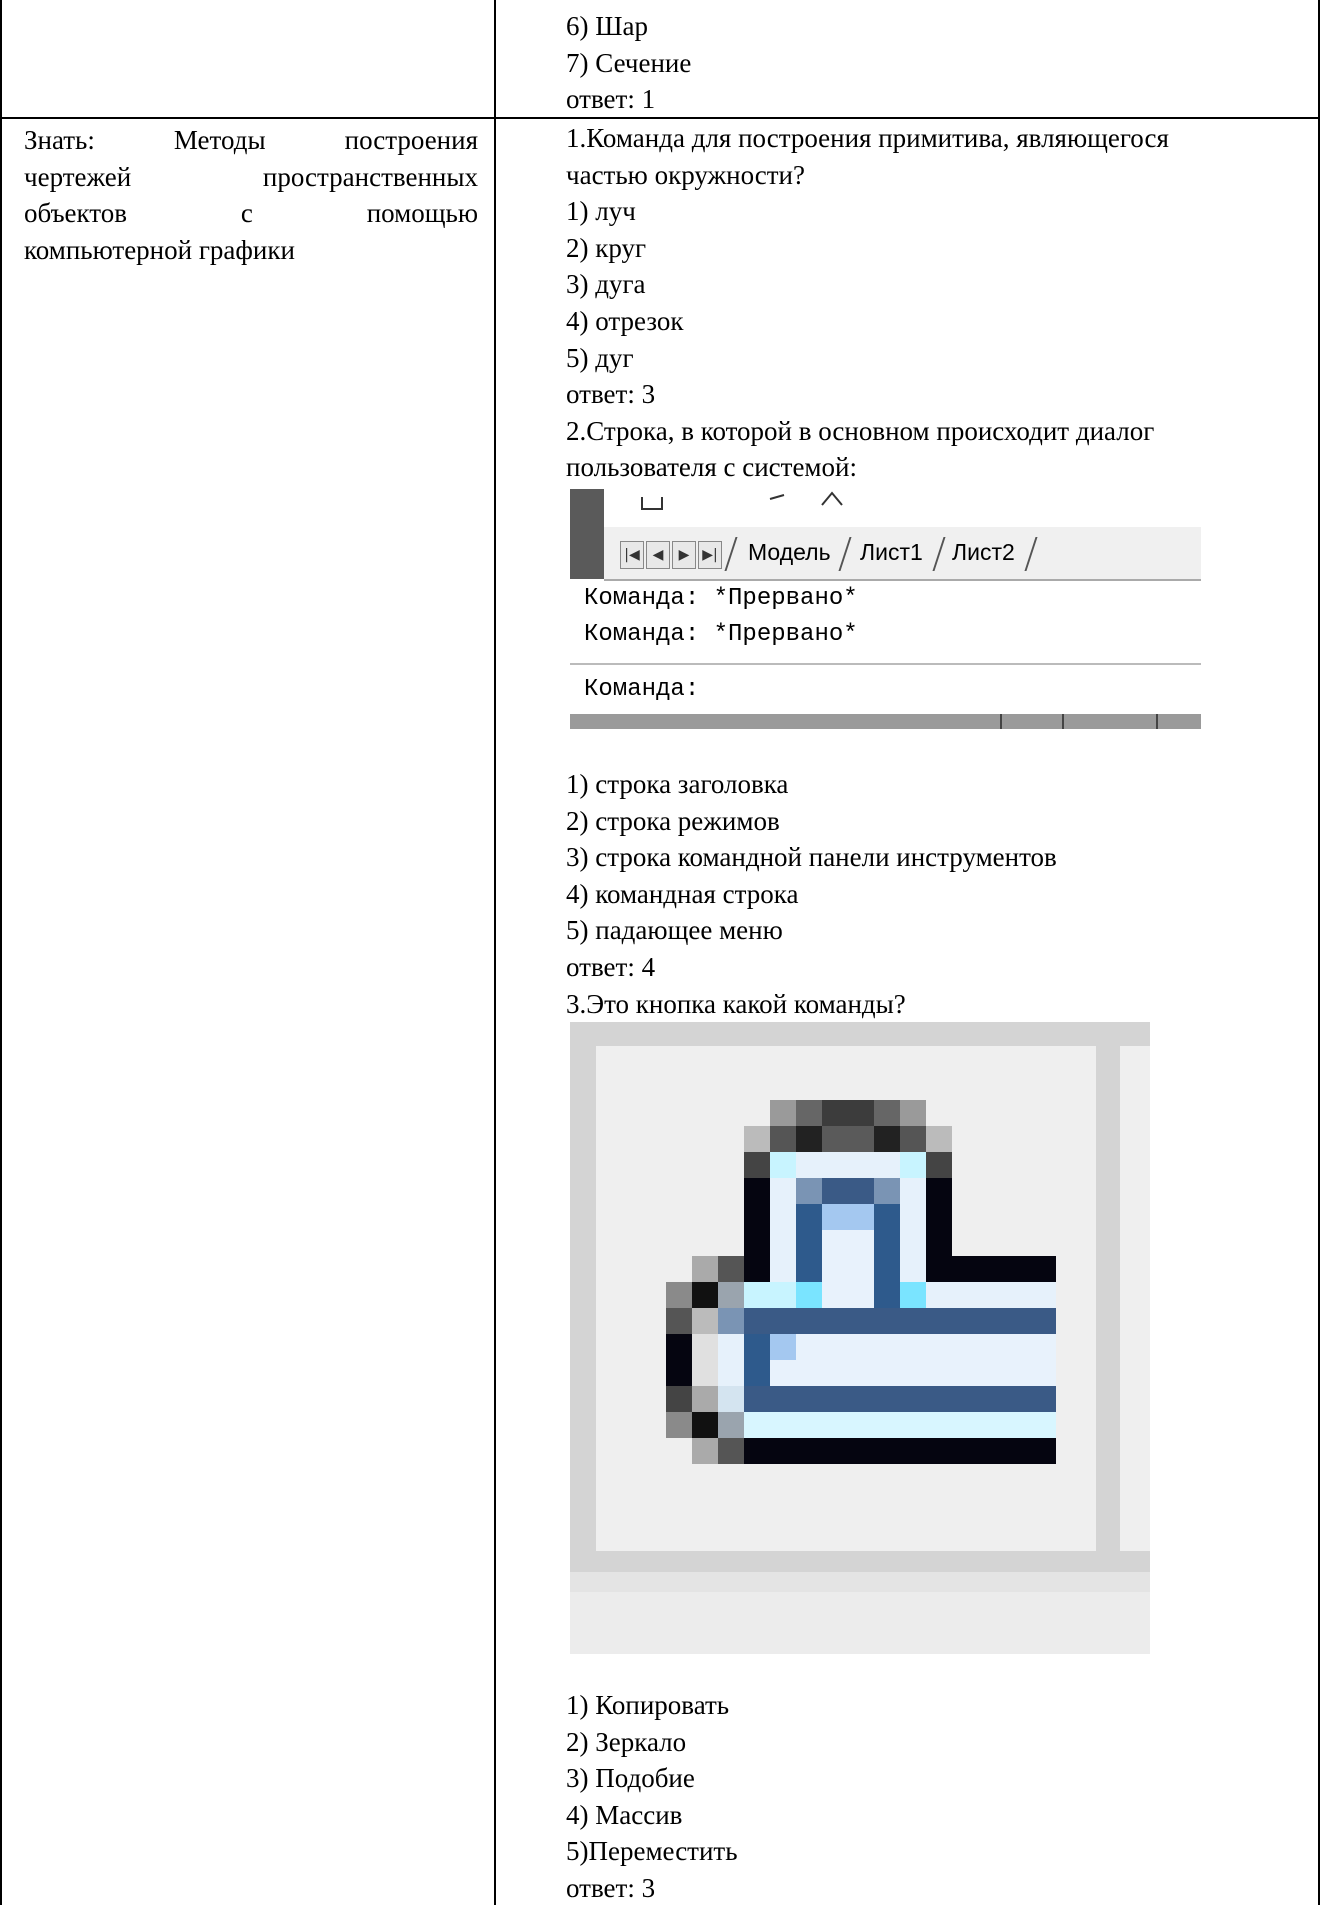 The height and width of the screenshot is (1907, 1322). What do you see at coordinates (601, 211) in the screenshot?
I see `option: 1) луч` at bounding box center [601, 211].